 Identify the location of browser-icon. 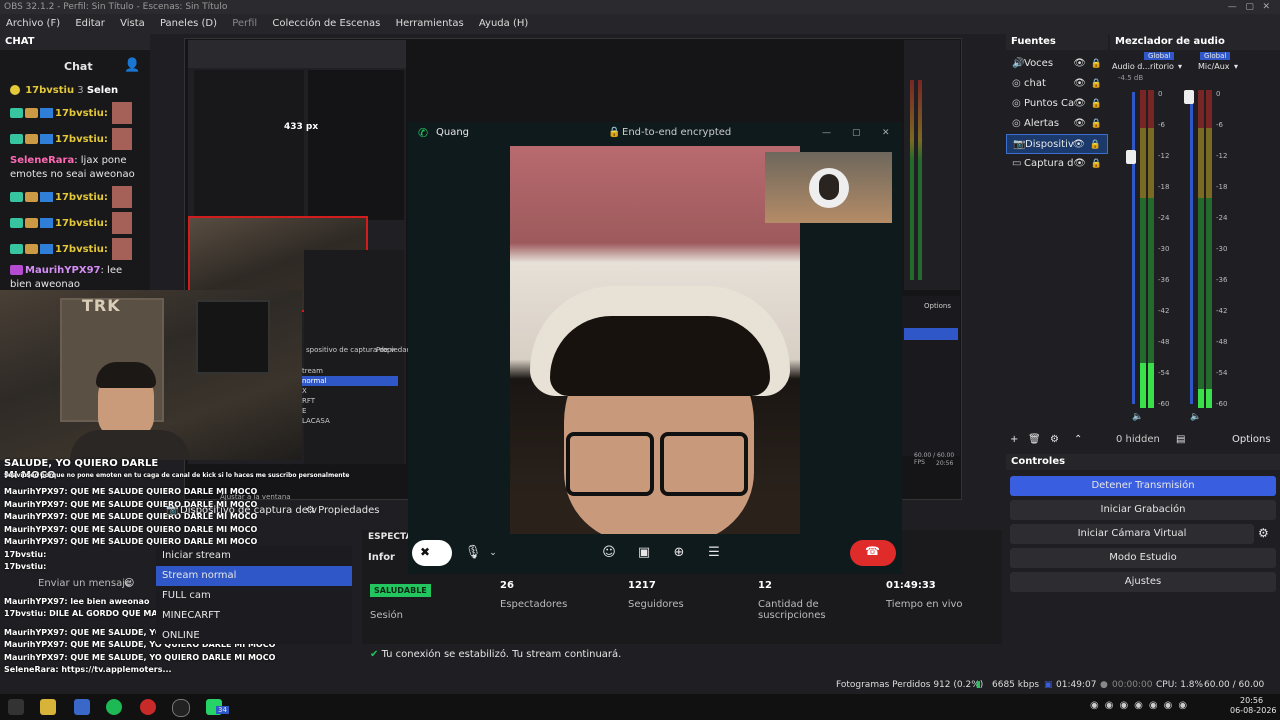
(82, 707).